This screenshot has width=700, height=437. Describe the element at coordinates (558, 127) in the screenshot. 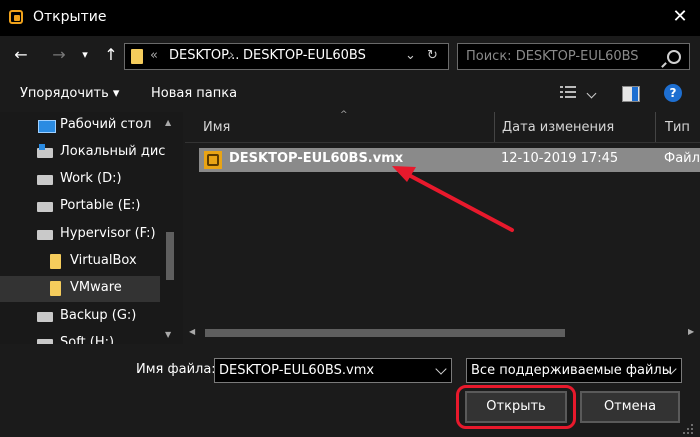

I see `column-header-date: Дата изменения` at that location.